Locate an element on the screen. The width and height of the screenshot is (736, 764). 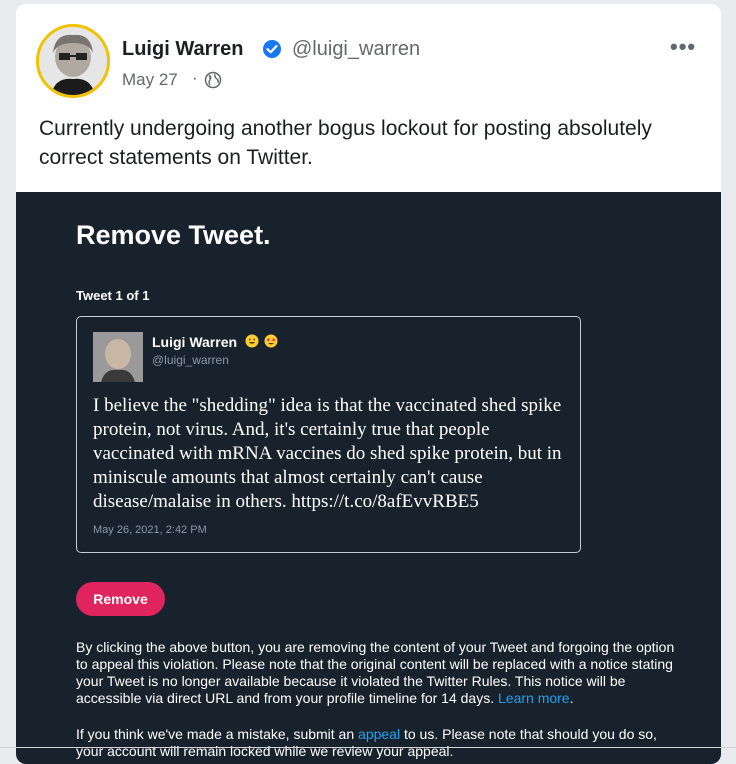
bottom-divider is located at coordinates (368, 747).